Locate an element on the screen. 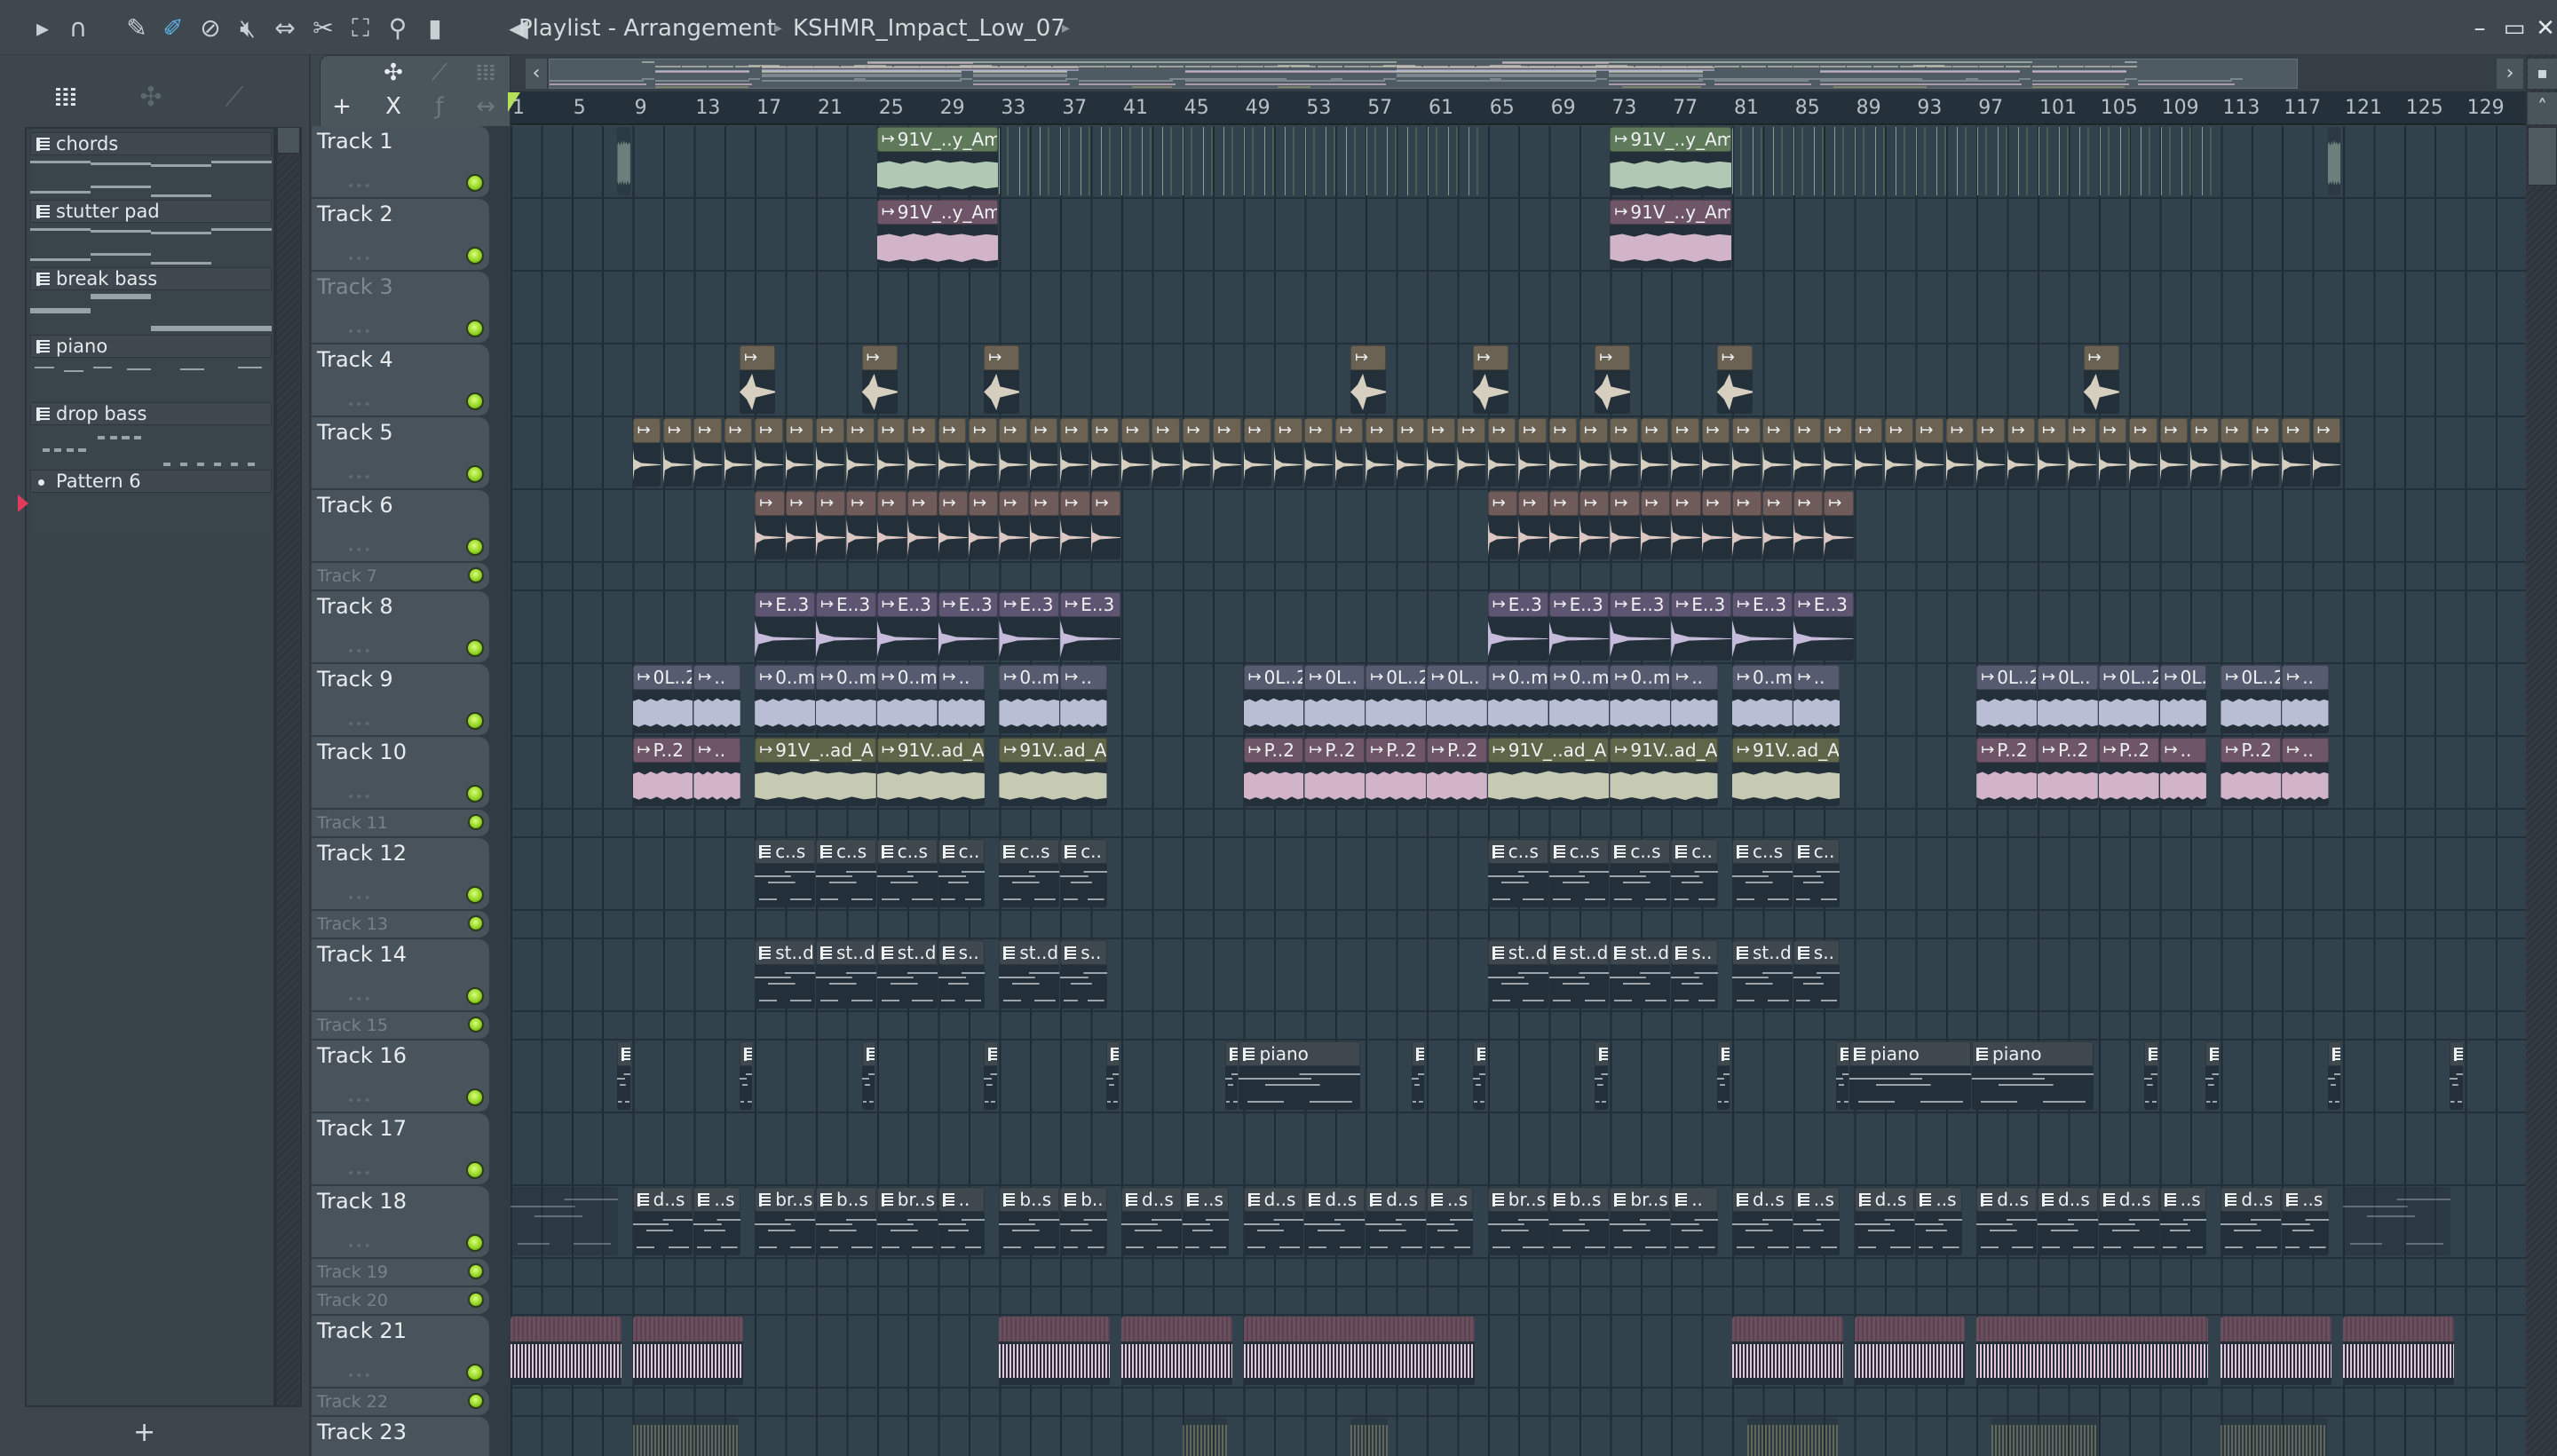 The height and width of the screenshot is (1456, 2557). track-header-2: Track 2 ••• is located at coordinates (400, 235).